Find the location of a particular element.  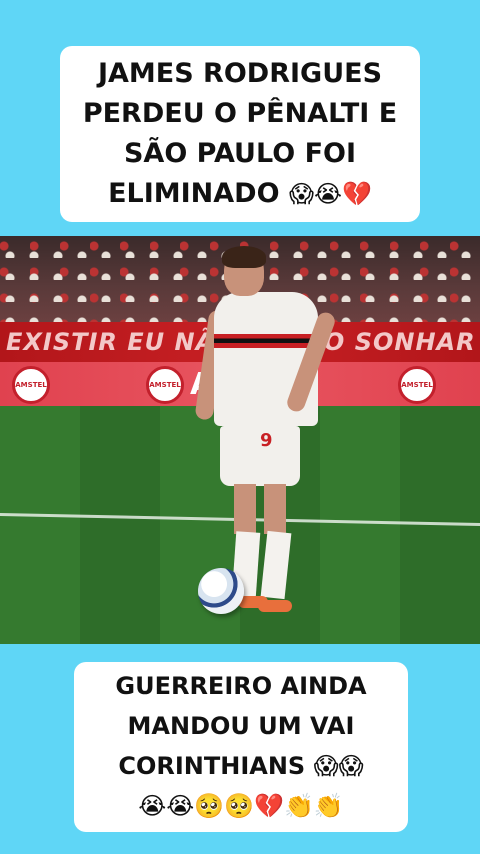

player-shorts: 9 is located at coordinates (260, 456).